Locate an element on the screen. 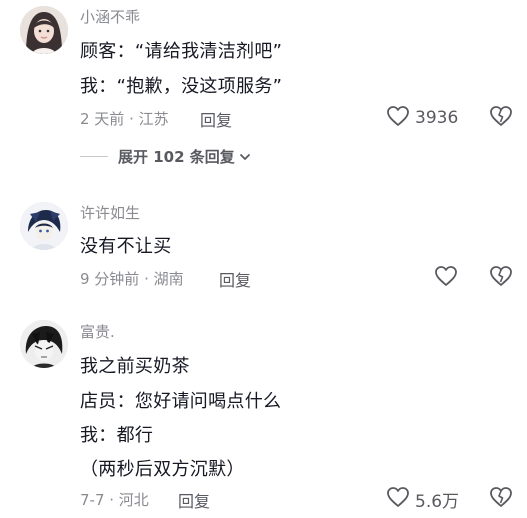 The image size is (527, 518). chevron-down-icon is located at coordinates (245, 157).